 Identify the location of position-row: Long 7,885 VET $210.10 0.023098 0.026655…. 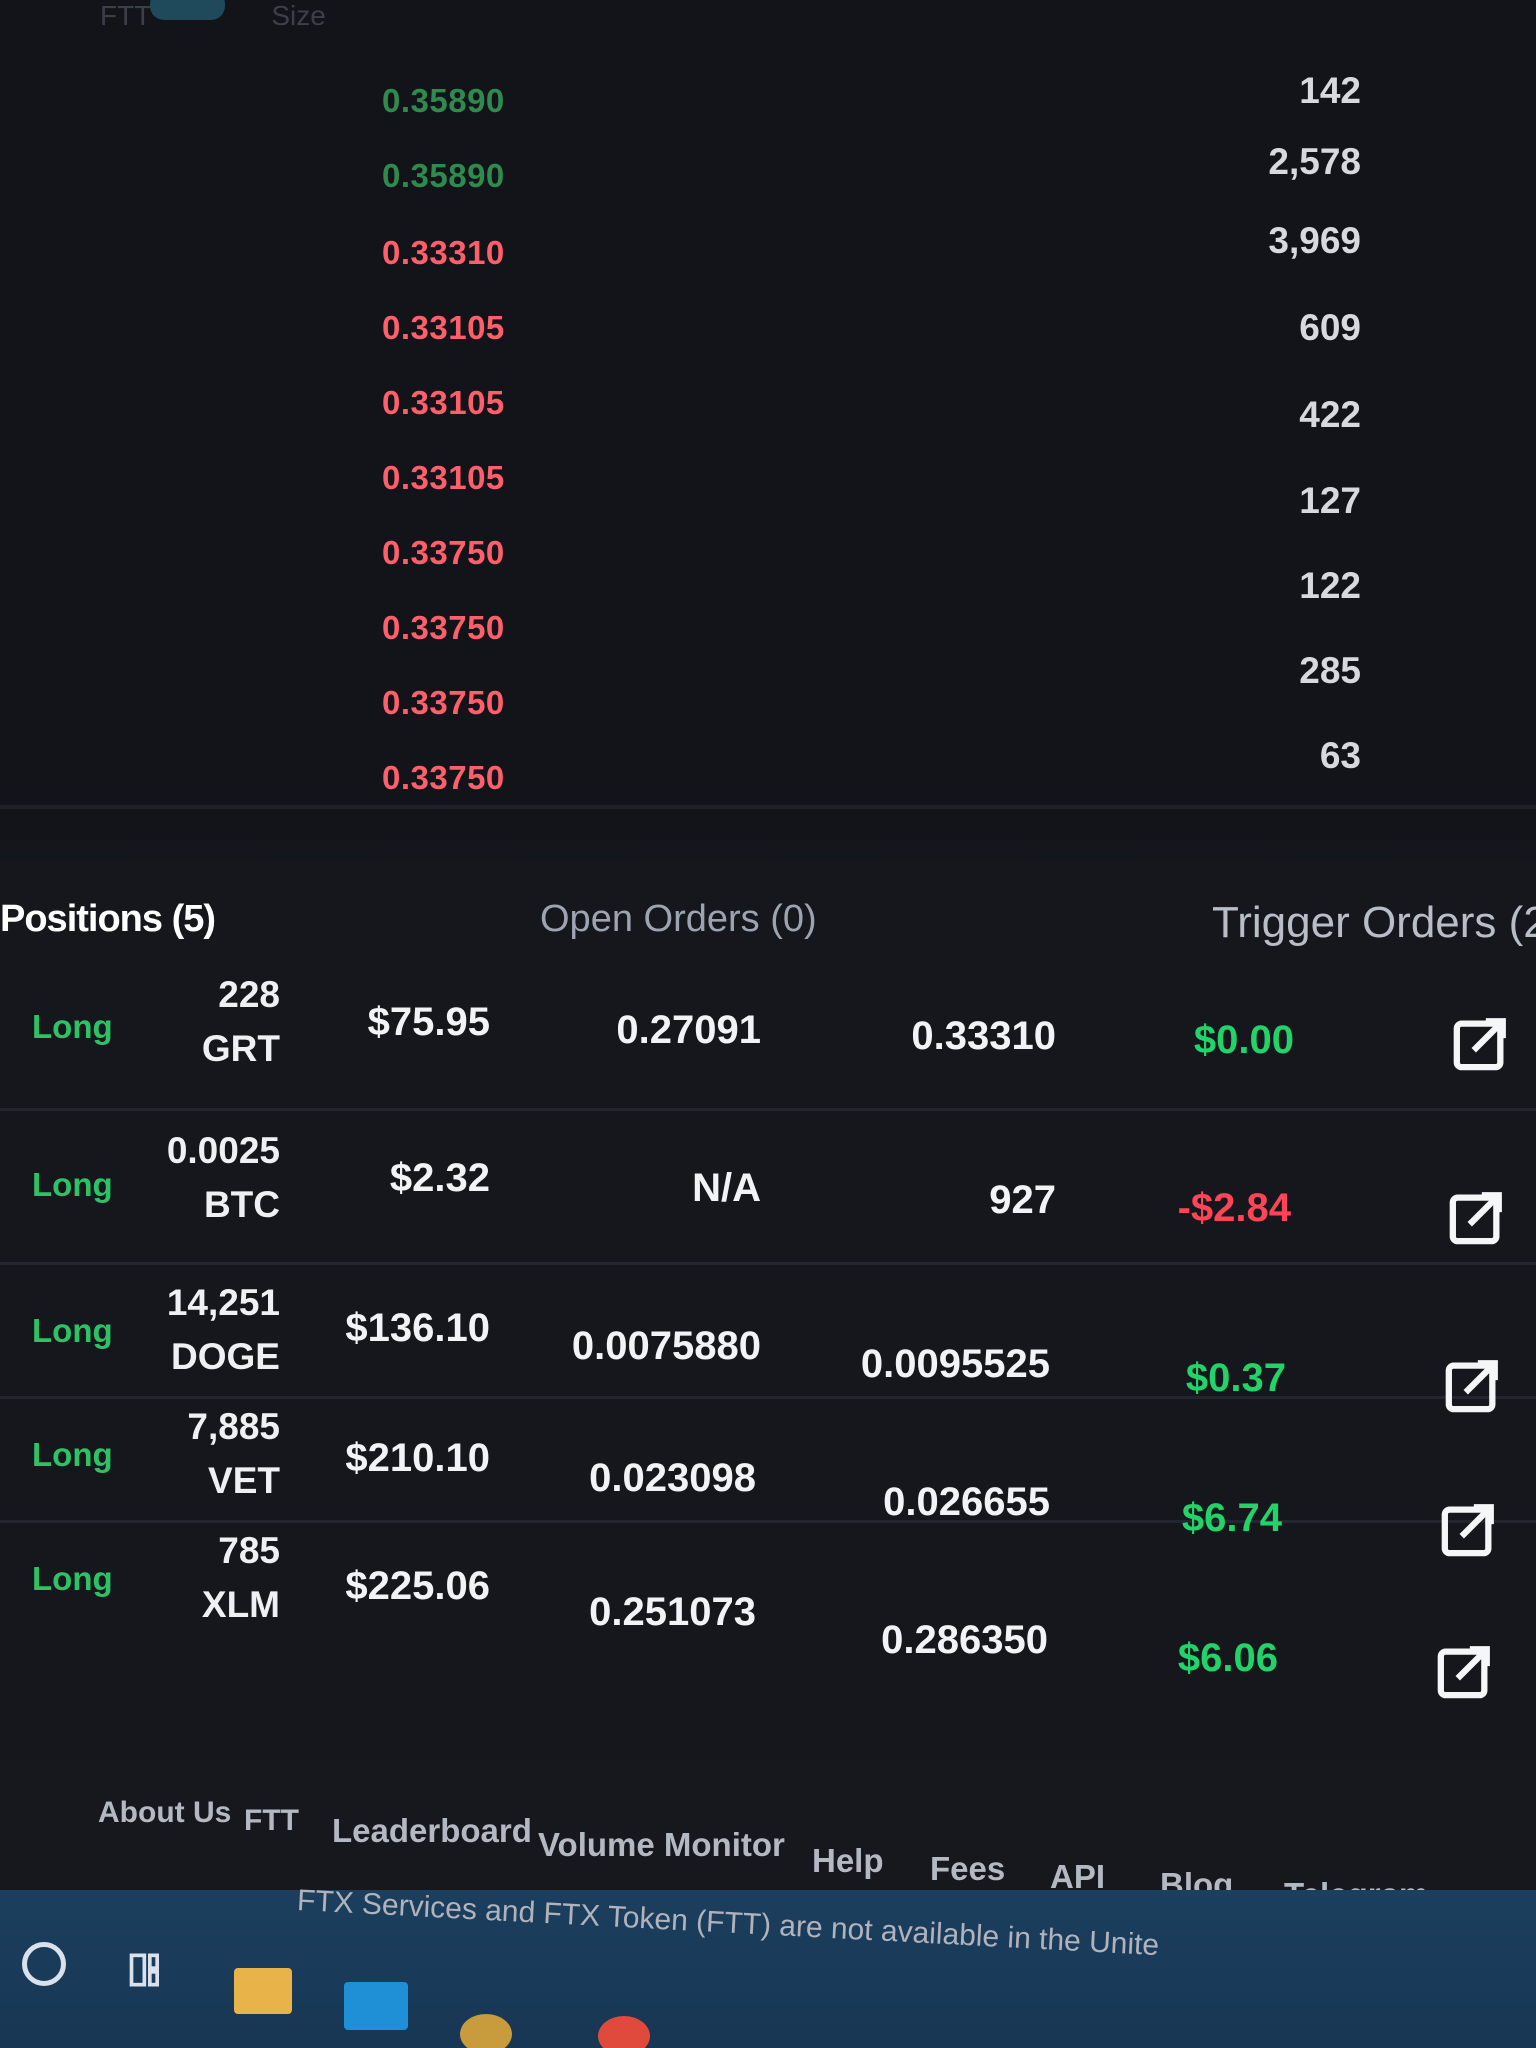
(768, 1478).